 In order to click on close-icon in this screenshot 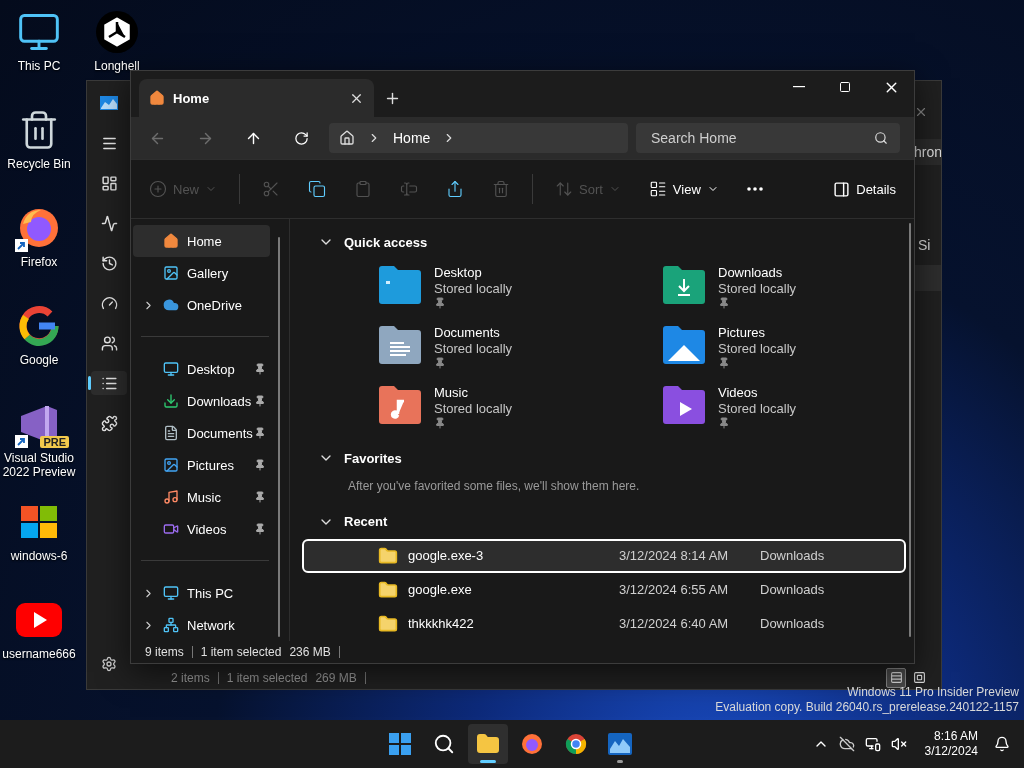, I will do `click(921, 112)`.